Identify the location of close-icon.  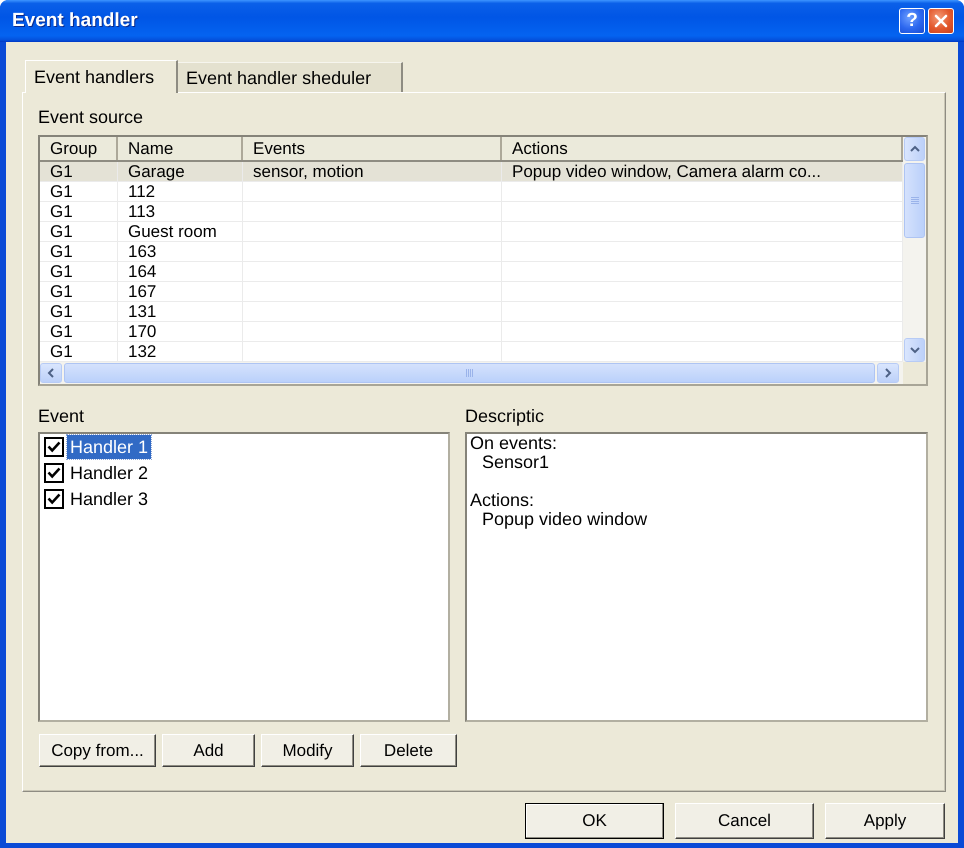
(941, 21).